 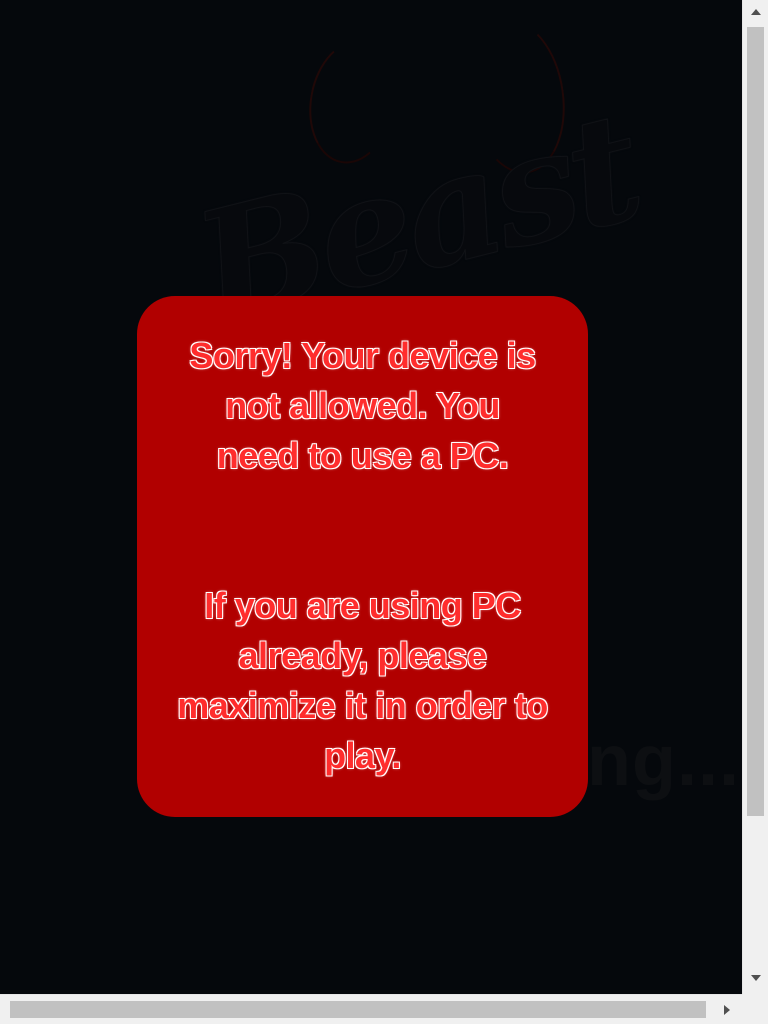 What do you see at coordinates (755, 421) in the screenshot?
I see `vertical-scroll-thumb` at bounding box center [755, 421].